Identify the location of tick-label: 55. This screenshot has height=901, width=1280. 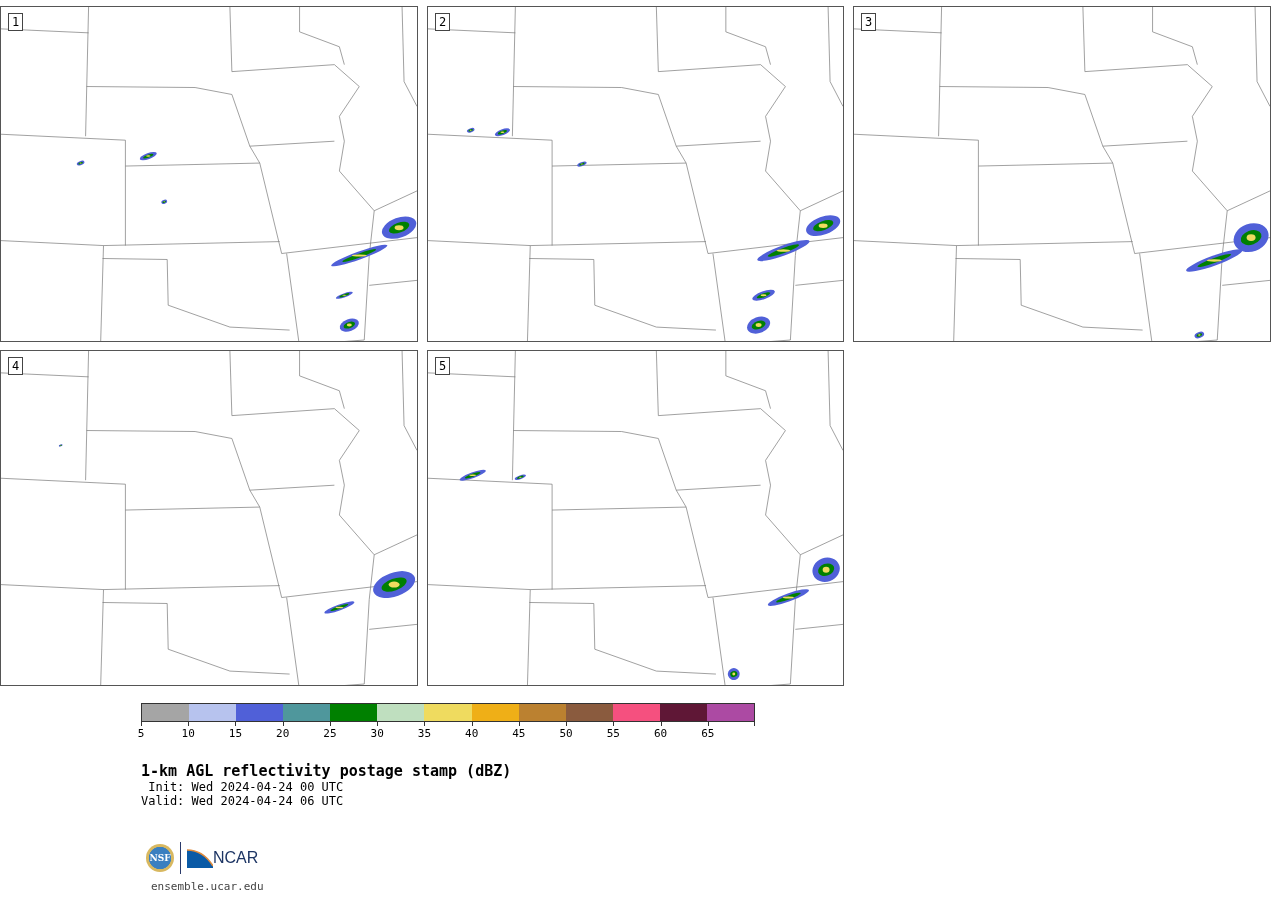
(613, 733).